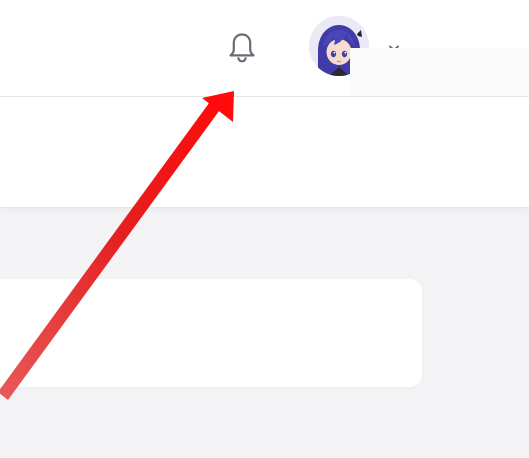  I want to click on notifications-bell-button, so click(242, 48).